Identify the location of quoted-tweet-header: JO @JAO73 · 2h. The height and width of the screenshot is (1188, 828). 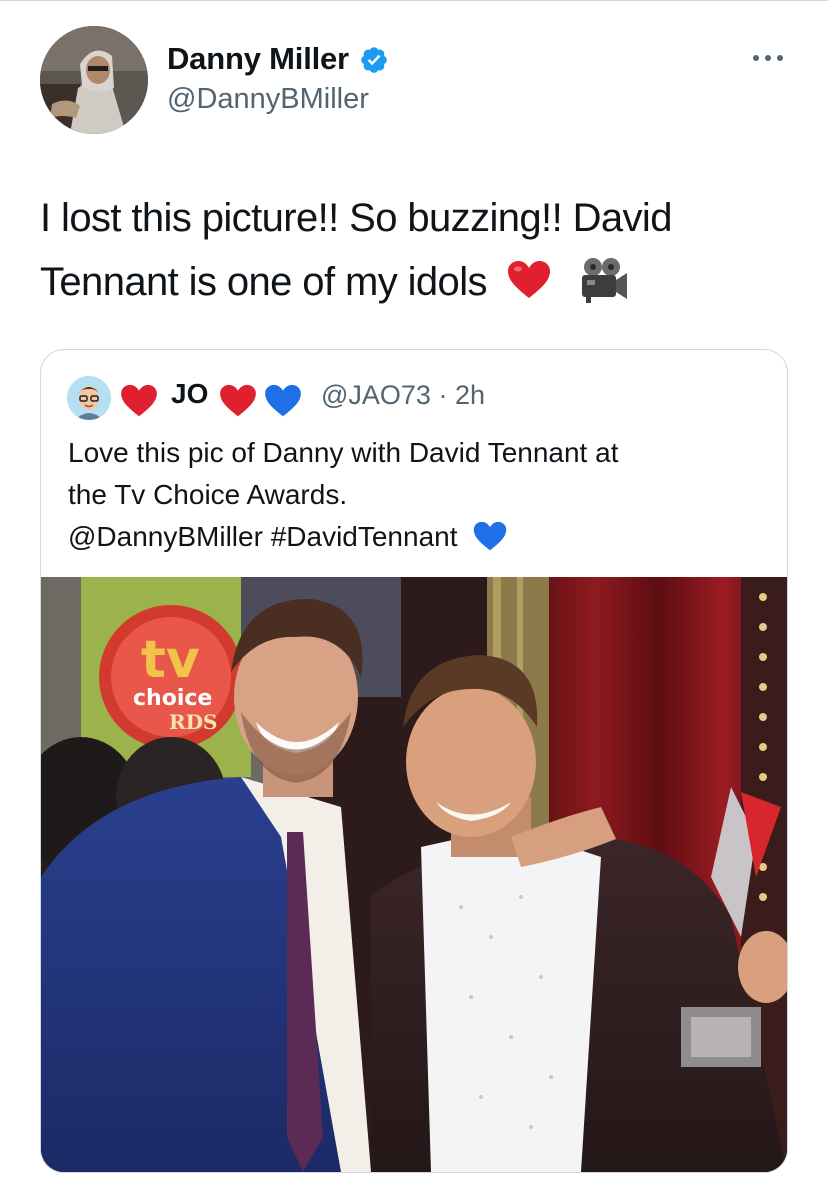
(417, 398).